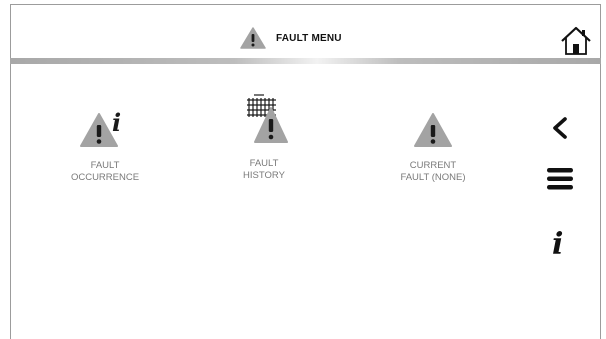  I want to click on fault-history-icon-box, so click(264, 123).